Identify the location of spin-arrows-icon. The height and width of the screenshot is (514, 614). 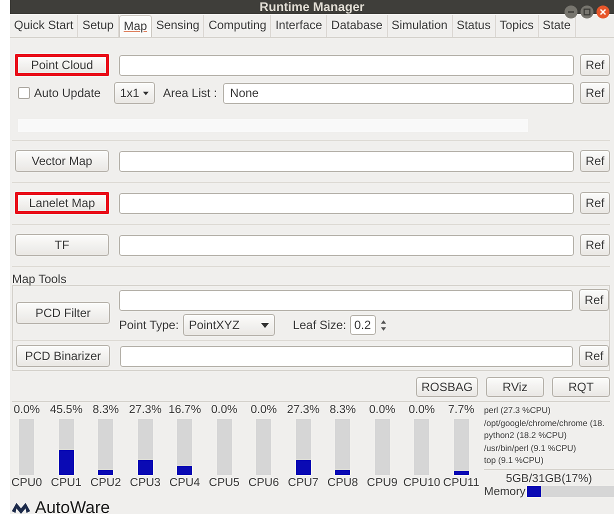
(384, 325).